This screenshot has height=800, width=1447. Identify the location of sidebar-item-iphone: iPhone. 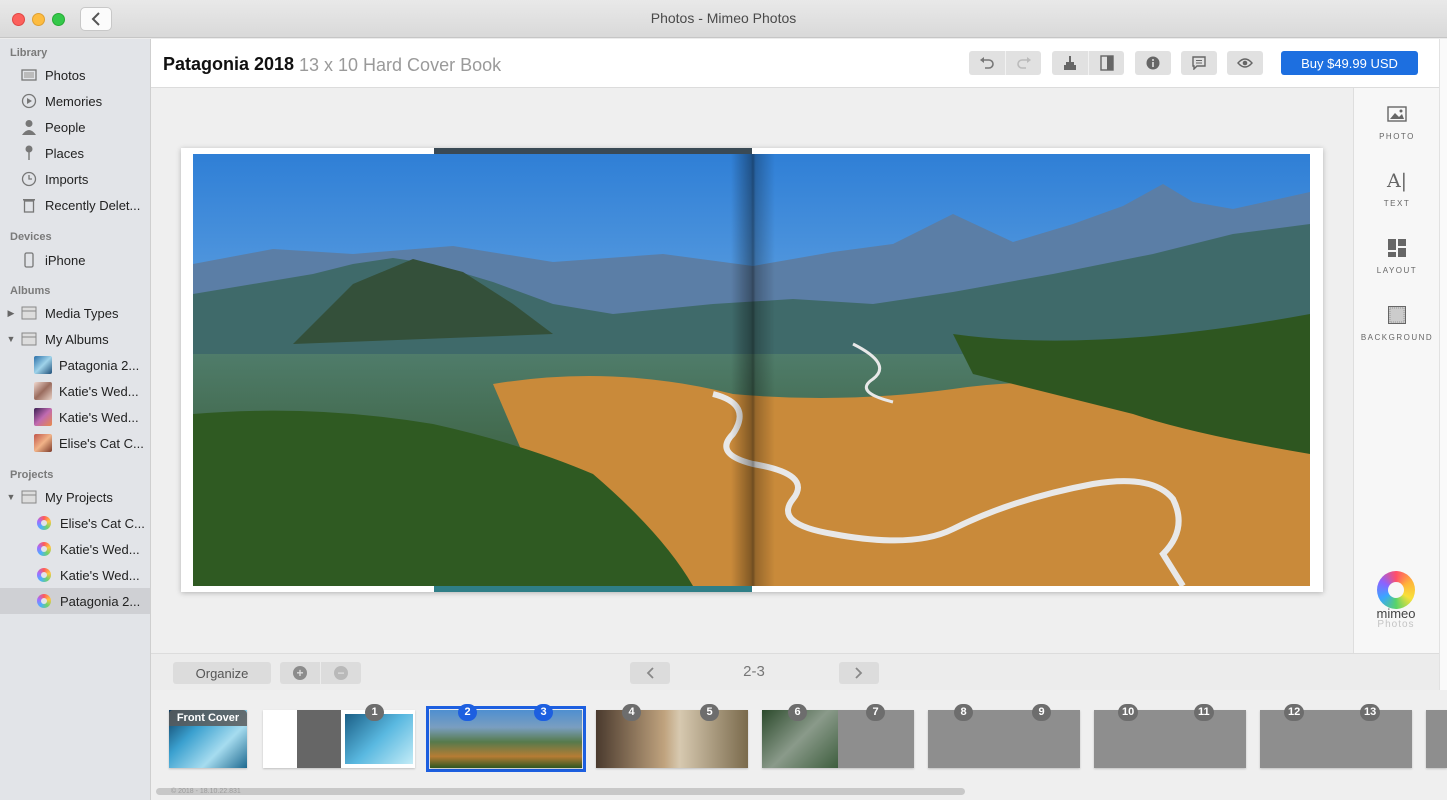
(75, 260).